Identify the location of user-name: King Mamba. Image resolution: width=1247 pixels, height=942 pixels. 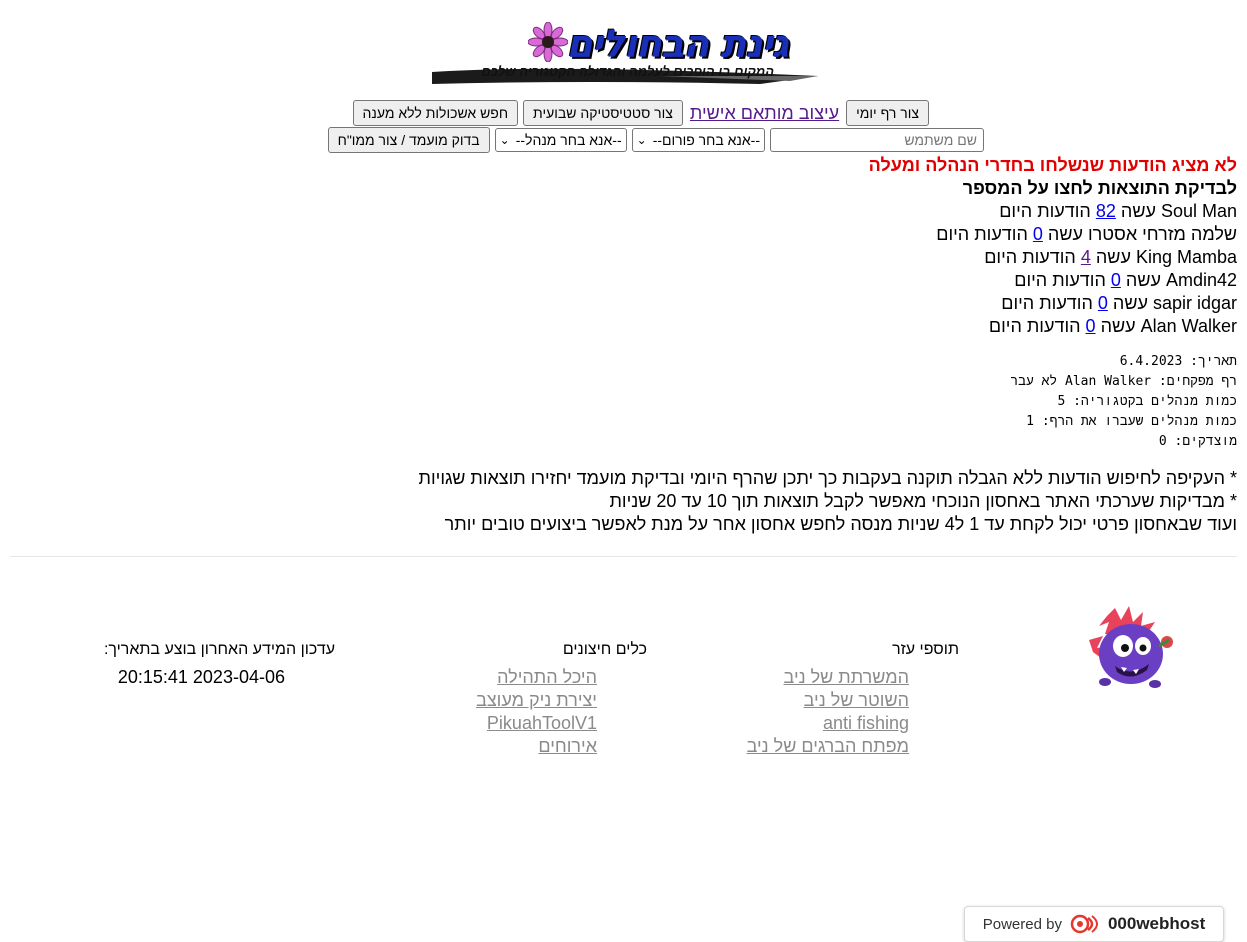
(1186, 257).